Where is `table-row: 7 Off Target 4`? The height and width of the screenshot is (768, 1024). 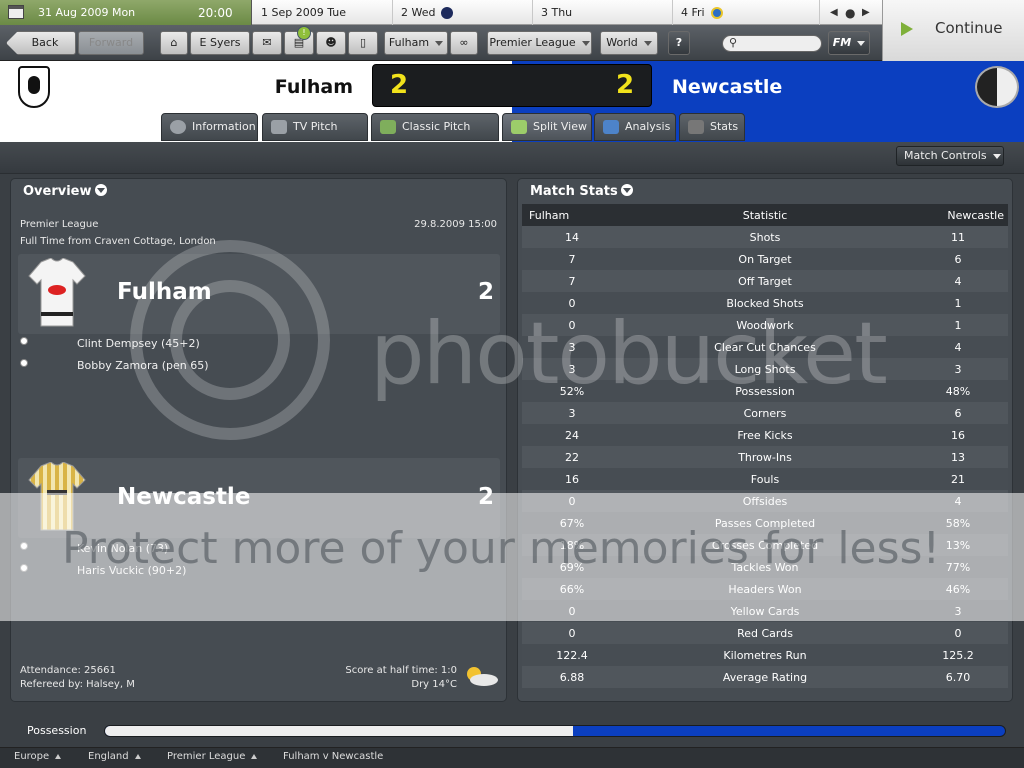 table-row: 7 Off Target 4 is located at coordinates (765, 281).